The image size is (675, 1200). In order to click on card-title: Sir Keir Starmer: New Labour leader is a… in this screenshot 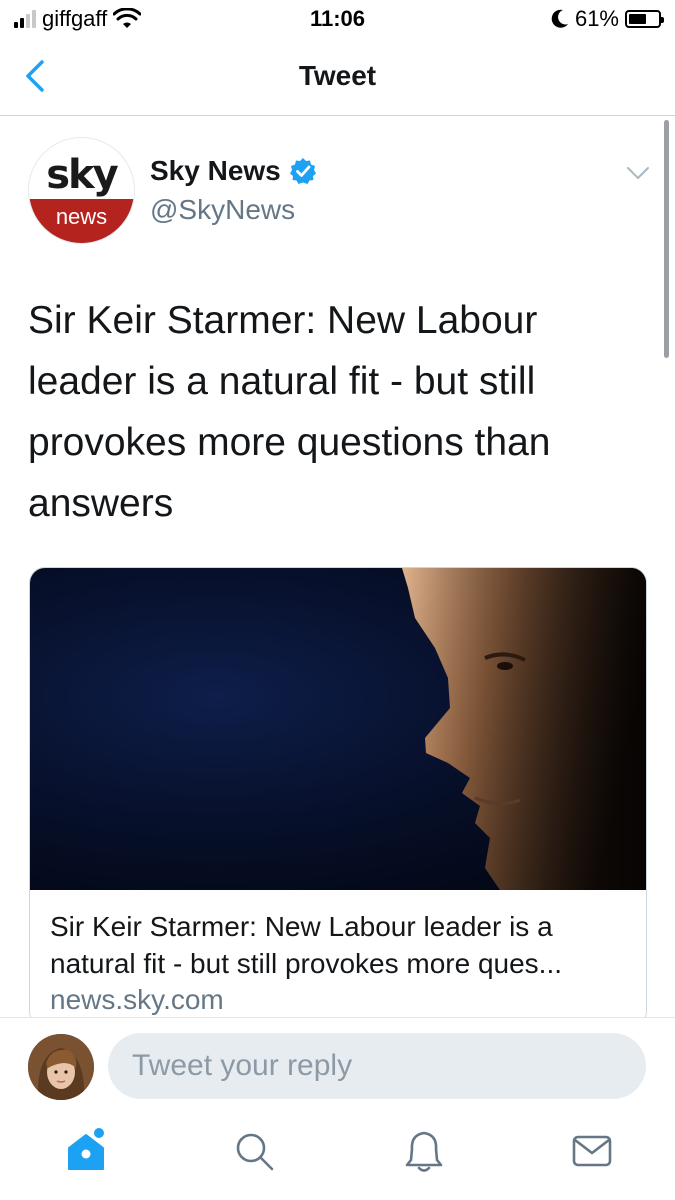, I will do `click(339, 945)`.